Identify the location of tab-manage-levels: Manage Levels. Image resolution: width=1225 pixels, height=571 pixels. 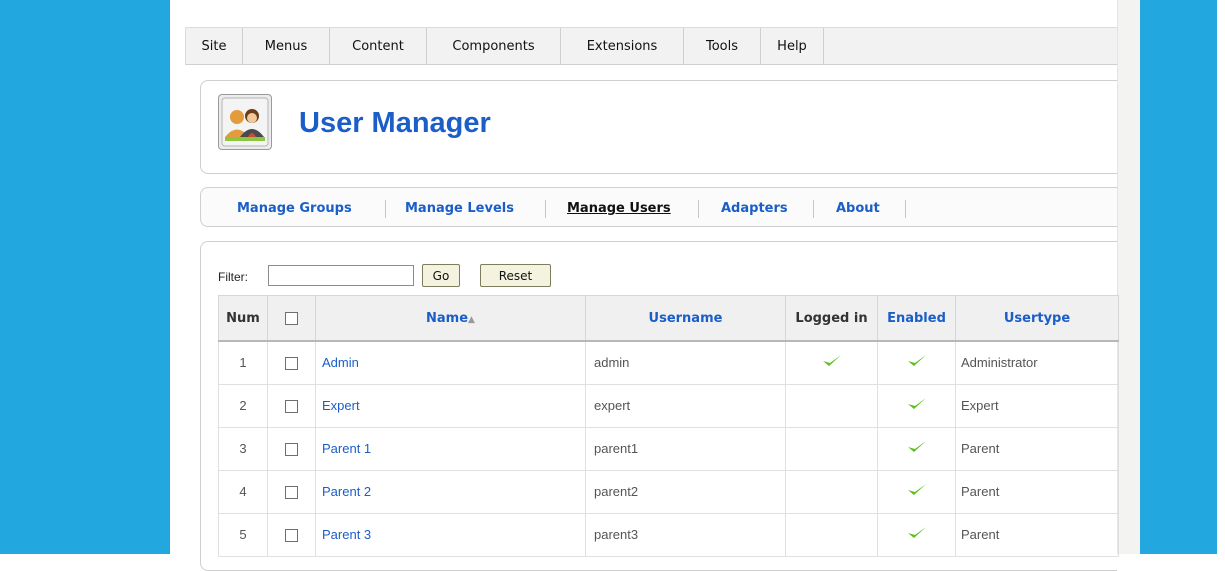
(459, 208).